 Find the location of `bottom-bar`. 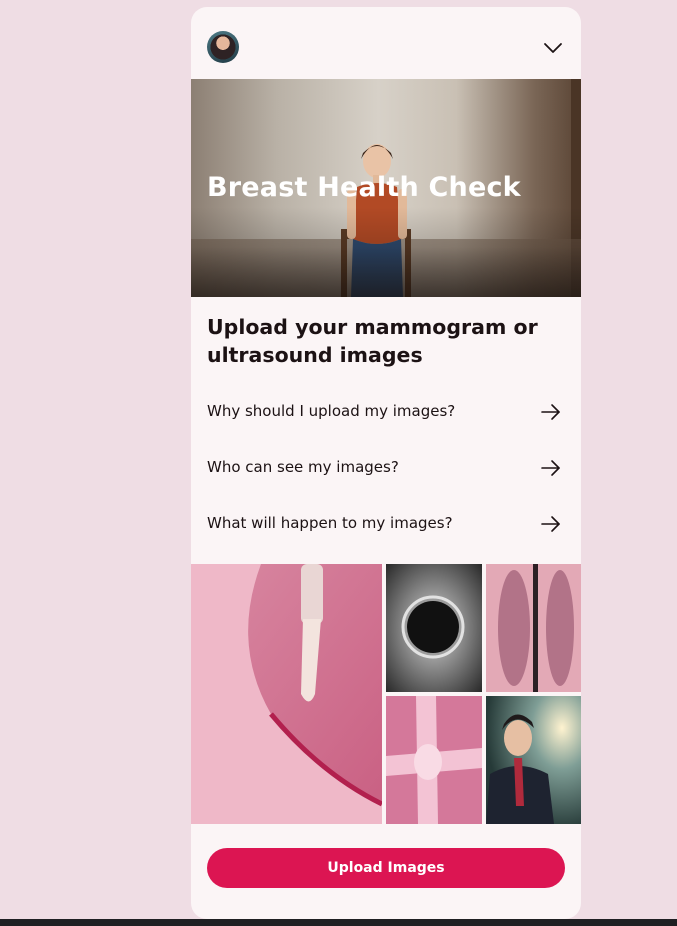

bottom-bar is located at coordinates (338, 922).